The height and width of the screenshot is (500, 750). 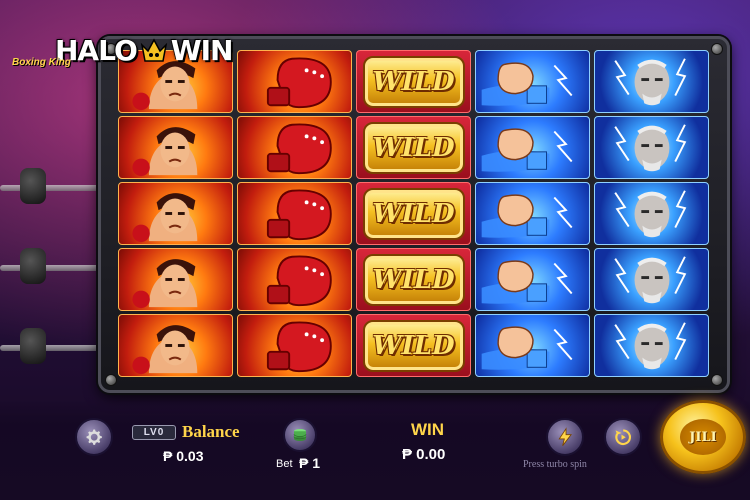 I want to click on logo-text-right: WIN, so click(x=202, y=50).